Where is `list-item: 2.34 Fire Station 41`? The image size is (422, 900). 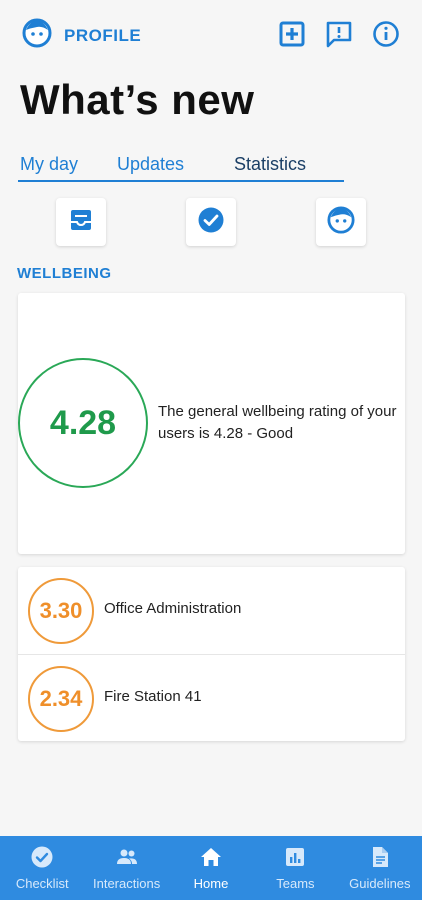
list-item: 2.34 Fire Station 41 is located at coordinates (211, 697).